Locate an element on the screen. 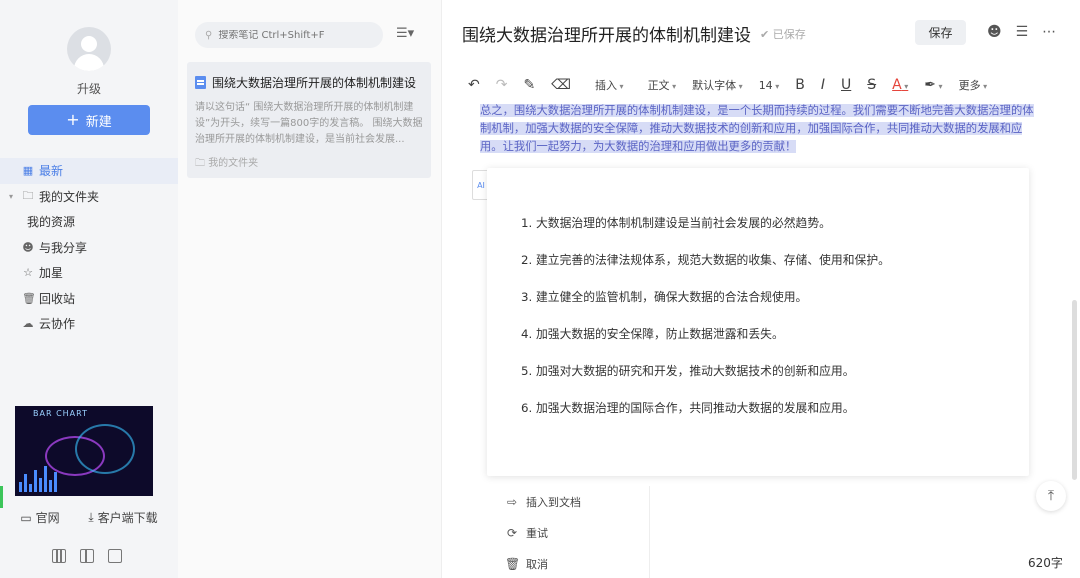 The height and width of the screenshot is (578, 1080). back-to-top-button: ⤒ is located at coordinates (1051, 496).